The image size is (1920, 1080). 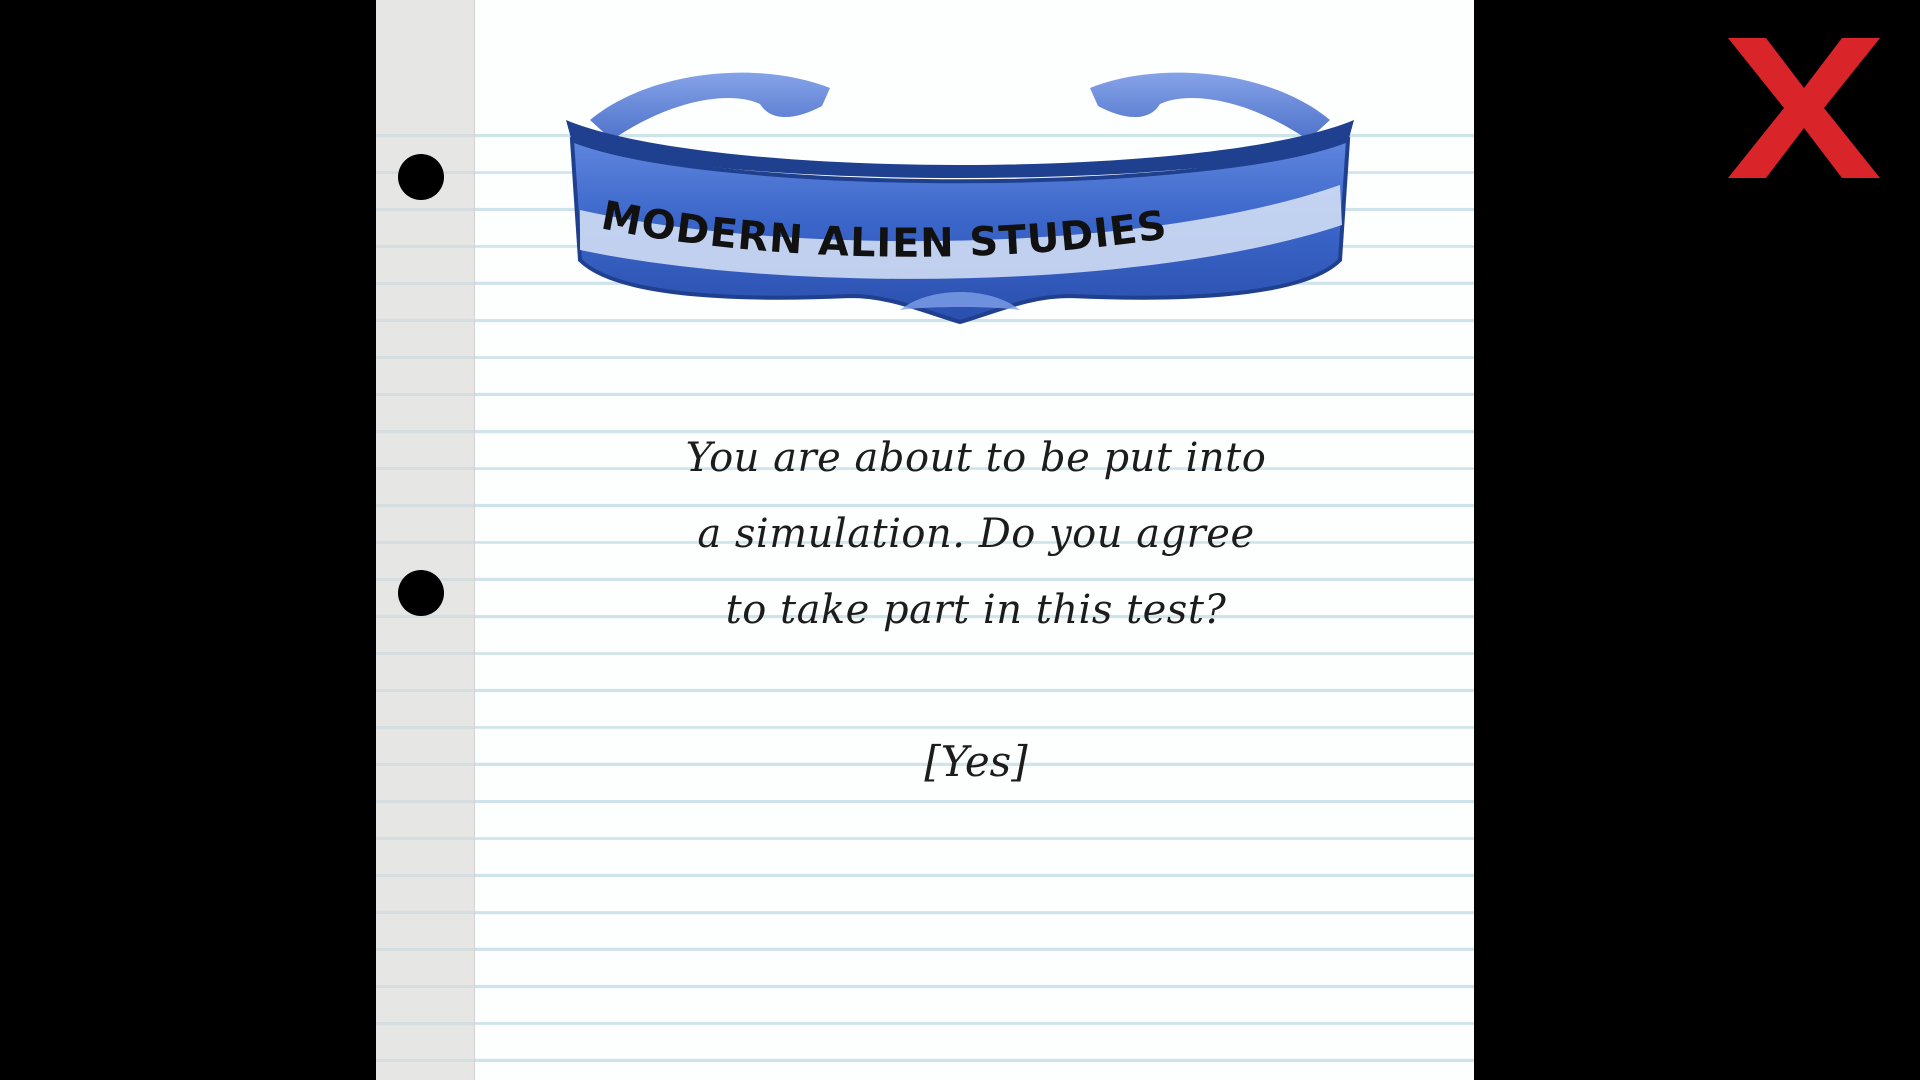 What do you see at coordinates (976, 458) in the screenshot?
I see `prompt-line: You are about to be put into` at bounding box center [976, 458].